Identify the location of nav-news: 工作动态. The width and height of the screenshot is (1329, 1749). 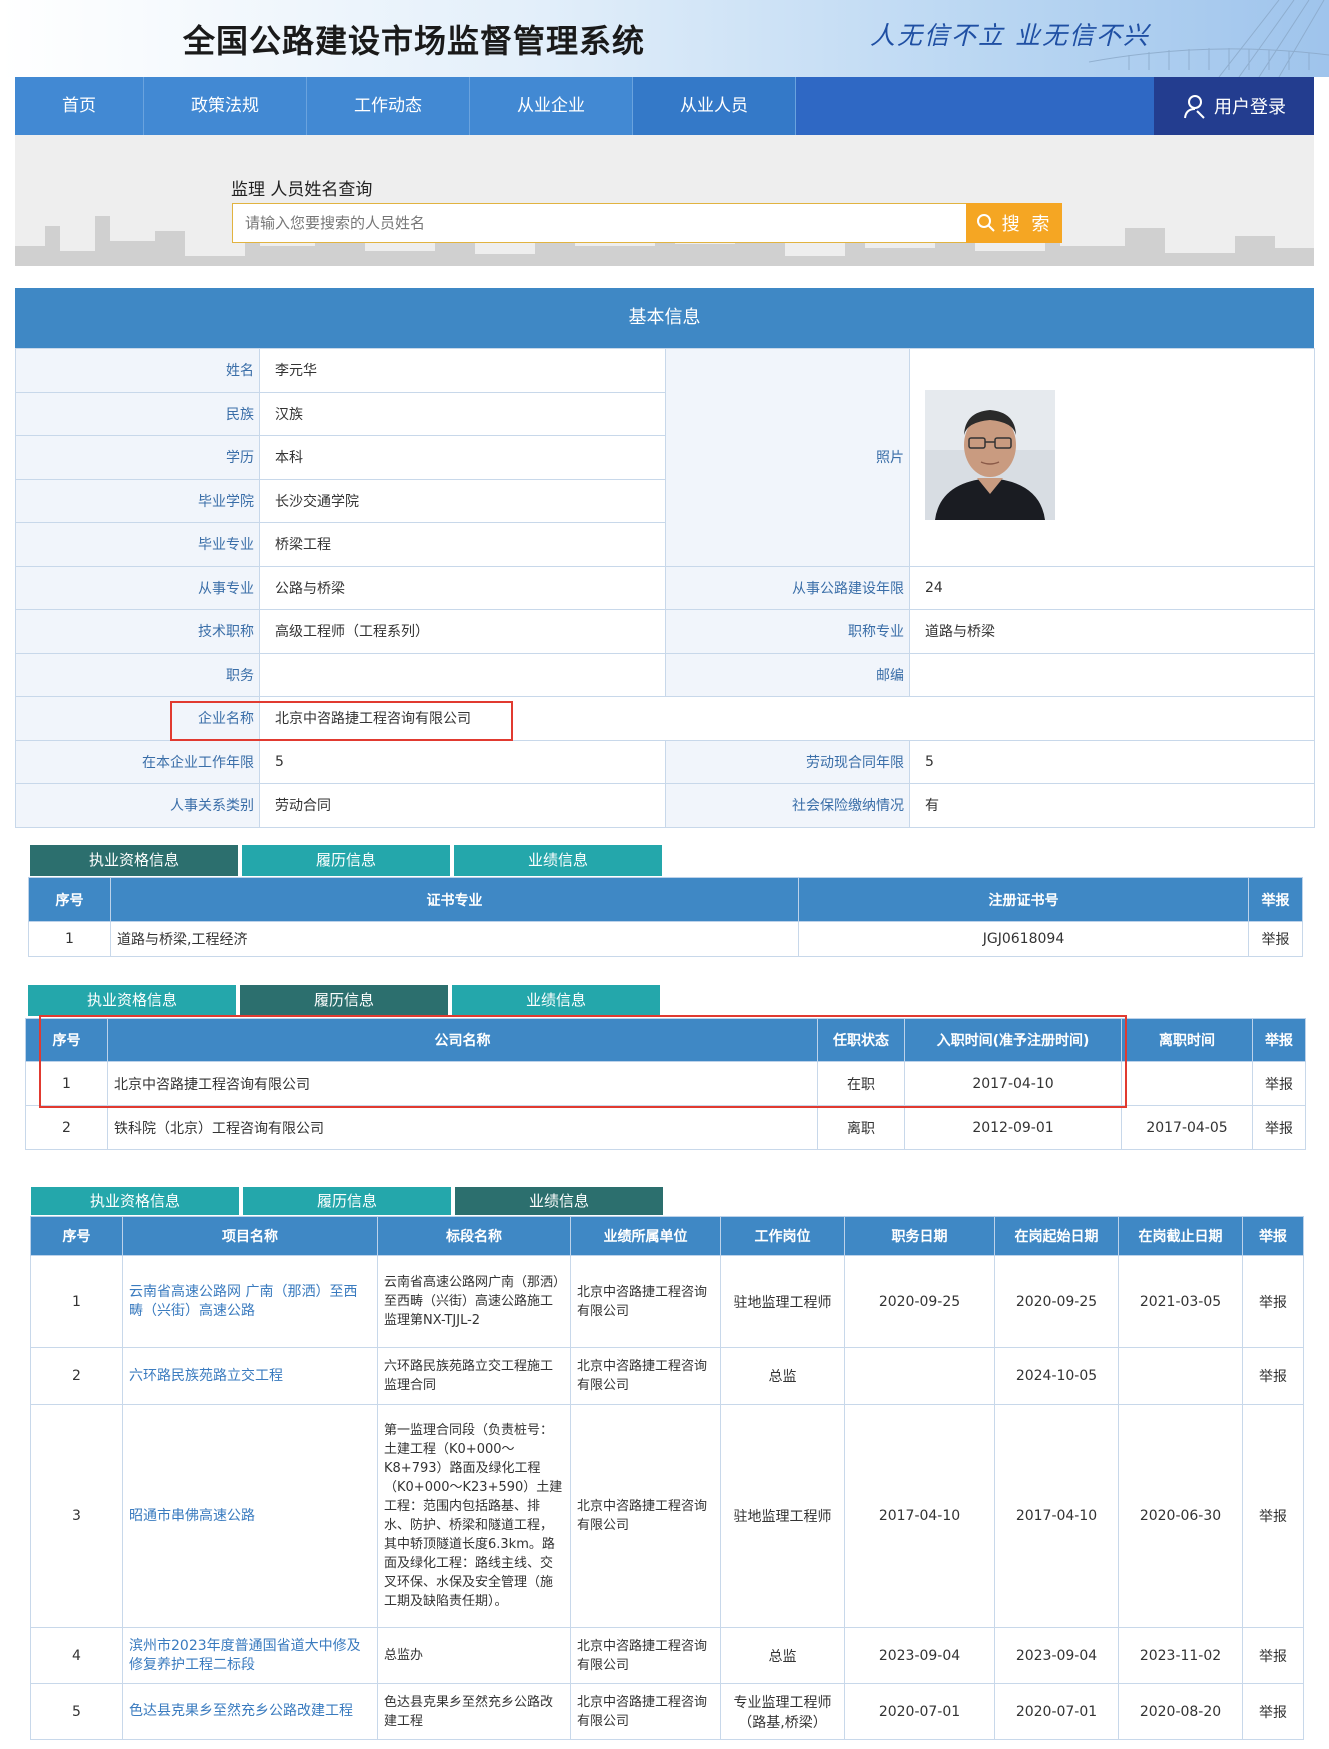
(388, 106).